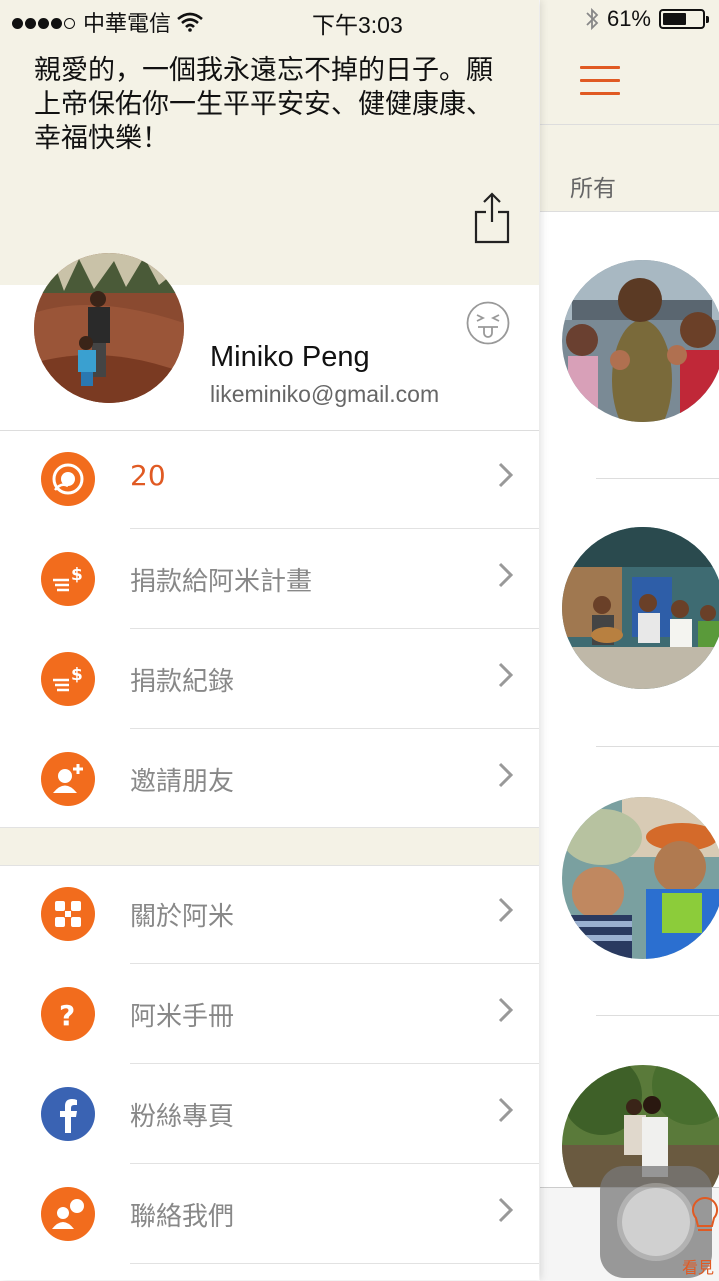 This screenshot has height=1281, width=719. I want to click on battery-percentage: 61%, so click(628, 18).